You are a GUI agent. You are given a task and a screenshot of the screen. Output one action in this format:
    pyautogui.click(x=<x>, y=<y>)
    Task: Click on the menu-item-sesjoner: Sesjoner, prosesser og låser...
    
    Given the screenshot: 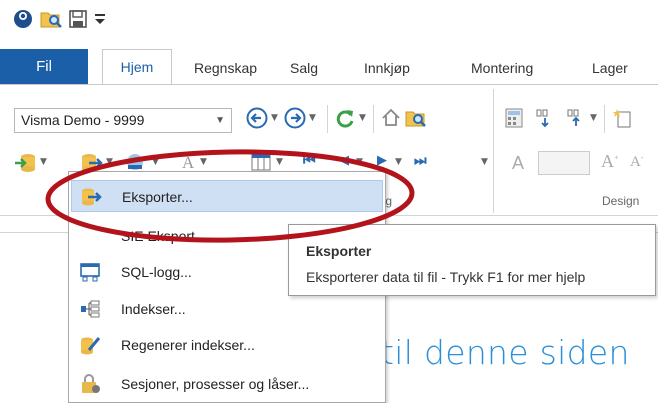 What is the action you would take?
    pyautogui.click(x=227, y=384)
    